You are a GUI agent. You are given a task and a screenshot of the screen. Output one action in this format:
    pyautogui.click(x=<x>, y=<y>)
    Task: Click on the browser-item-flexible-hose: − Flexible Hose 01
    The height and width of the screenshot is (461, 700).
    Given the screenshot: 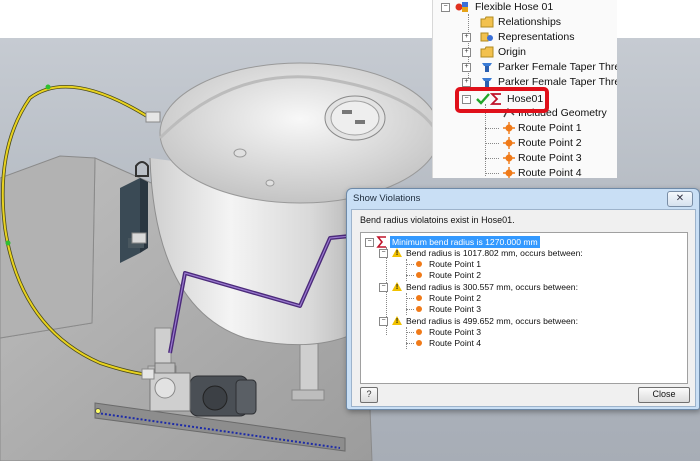 What is the action you would take?
    pyautogui.click(x=529, y=7)
    